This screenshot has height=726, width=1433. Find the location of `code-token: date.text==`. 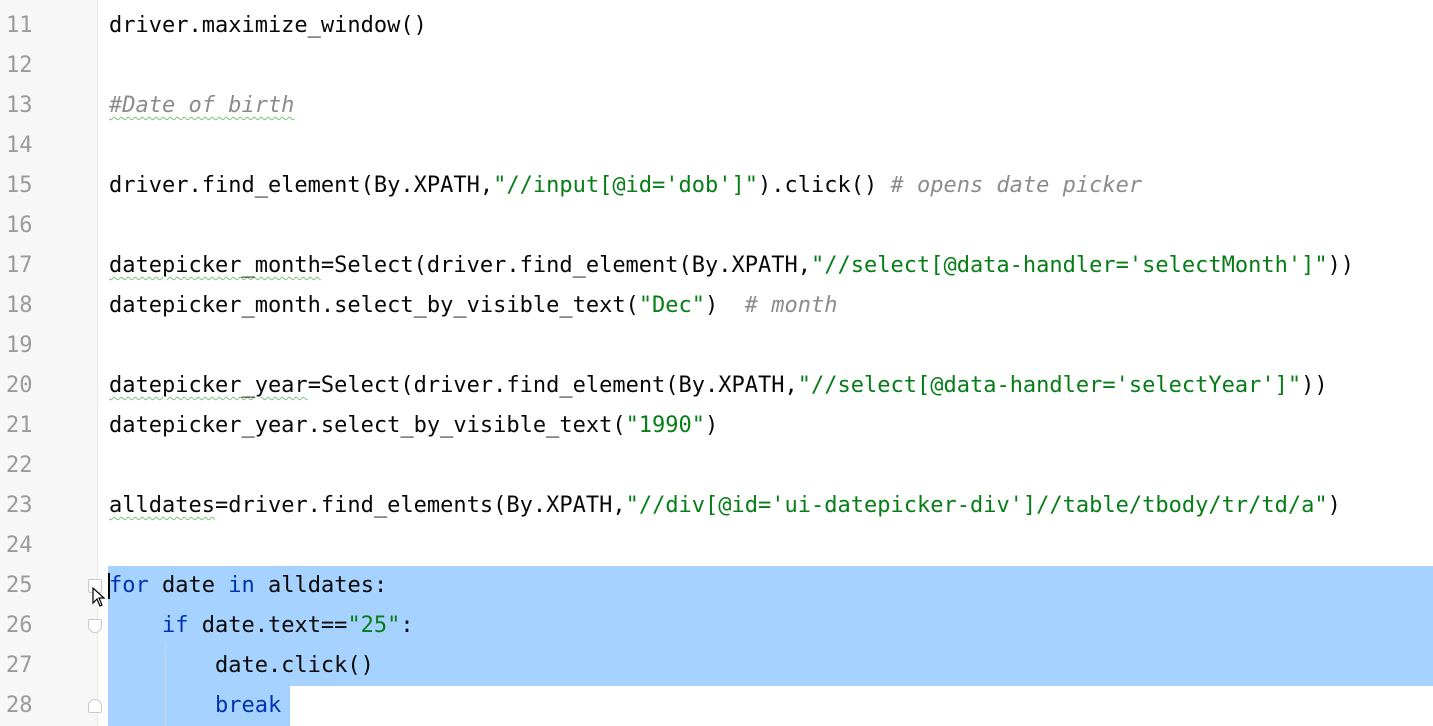

code-token: date.text== is located at coordinates (268, 625).